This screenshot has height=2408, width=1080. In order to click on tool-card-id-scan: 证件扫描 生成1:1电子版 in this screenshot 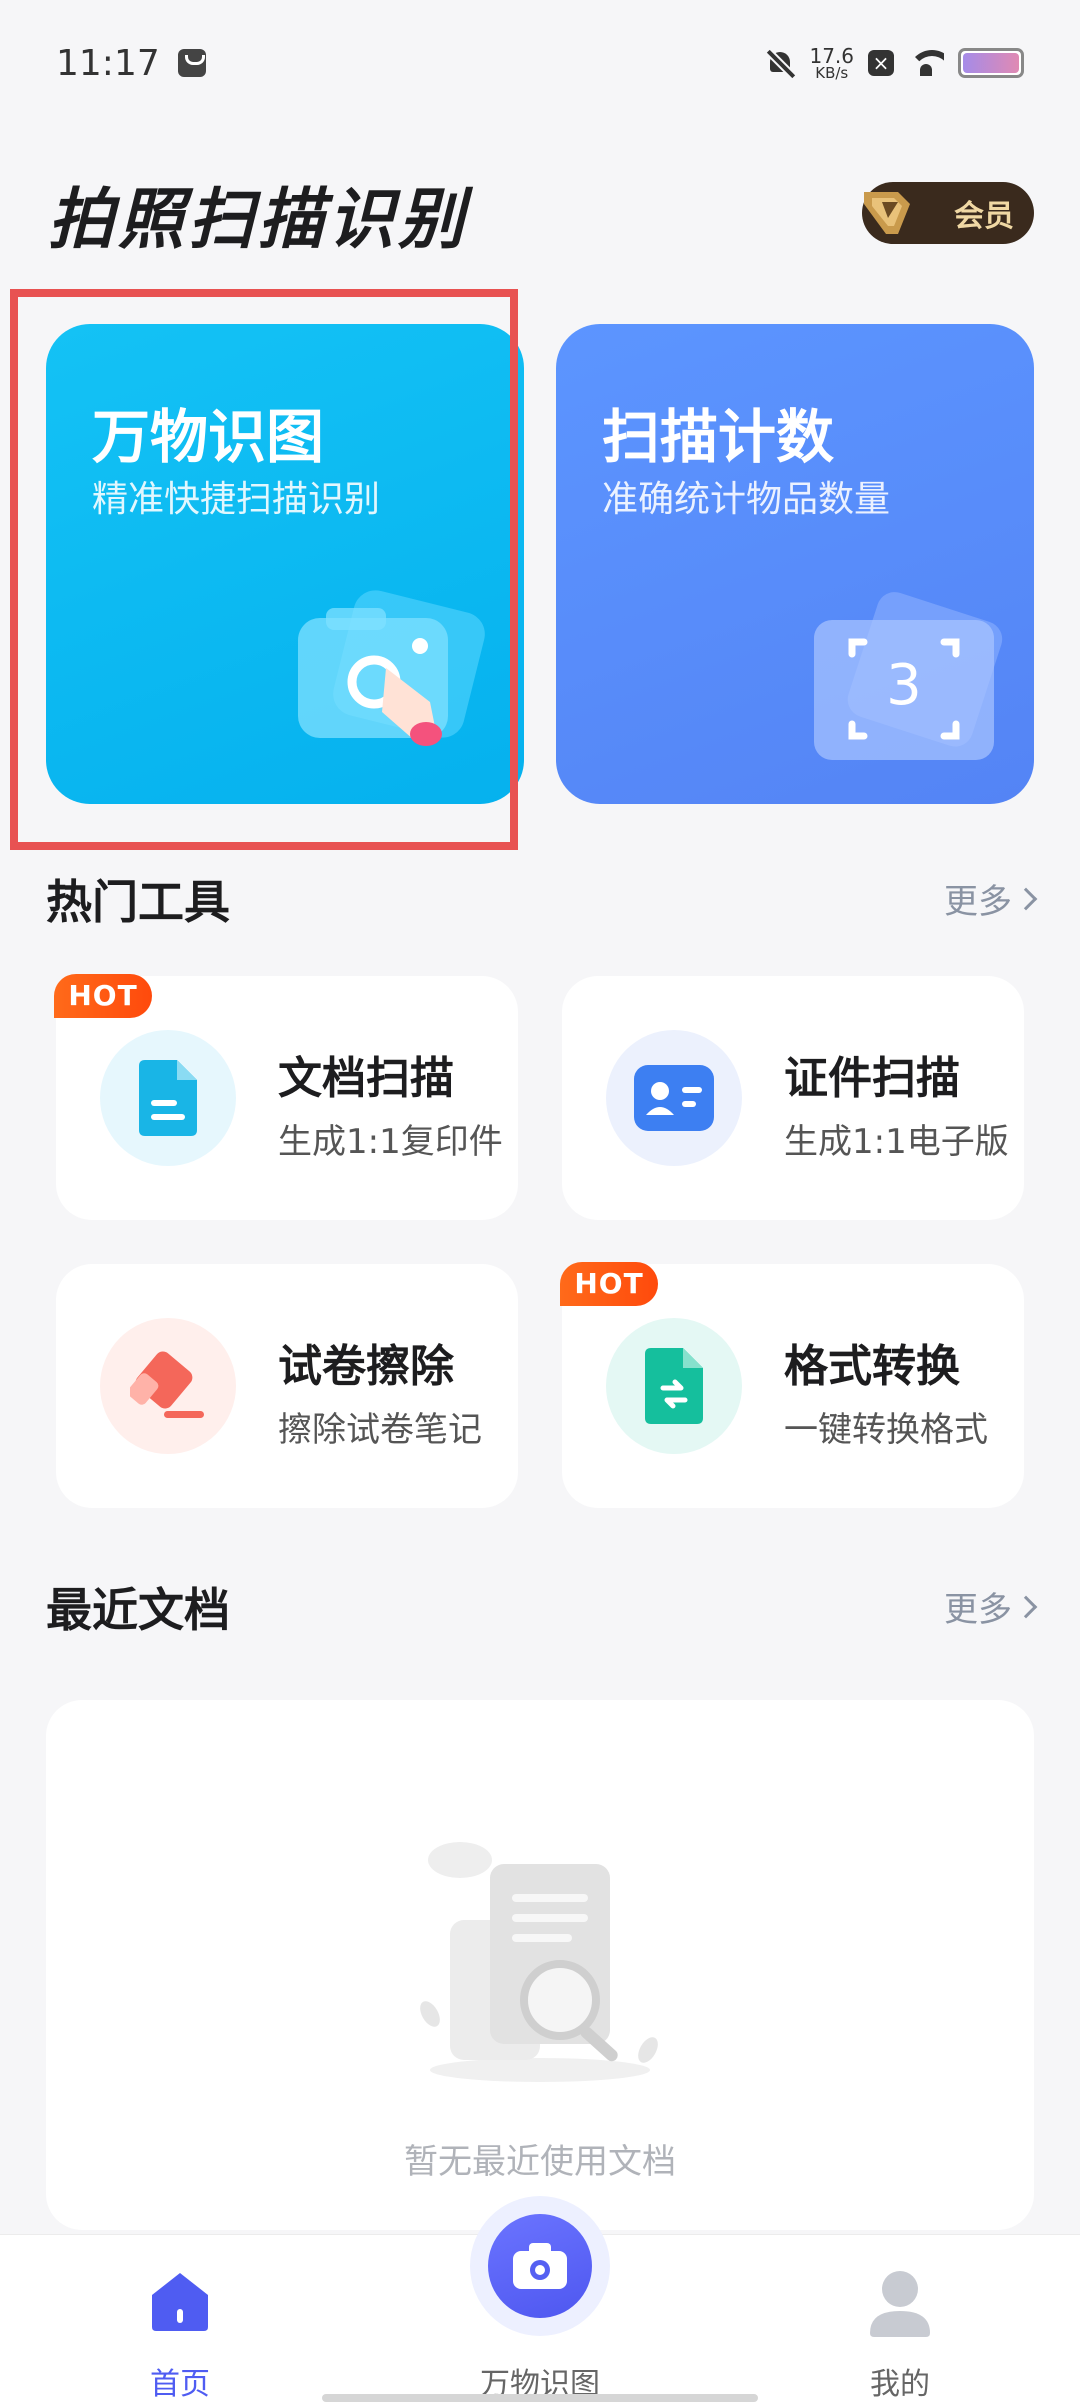, I will do `click(793, 1098)`.